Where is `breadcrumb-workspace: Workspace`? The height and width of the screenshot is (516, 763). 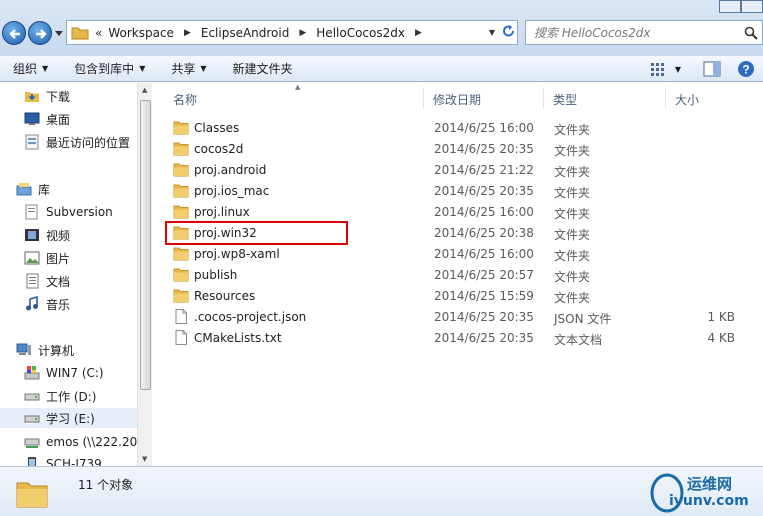 breadcrumb-workspace: Workspace is located at coordinates (141, 33).